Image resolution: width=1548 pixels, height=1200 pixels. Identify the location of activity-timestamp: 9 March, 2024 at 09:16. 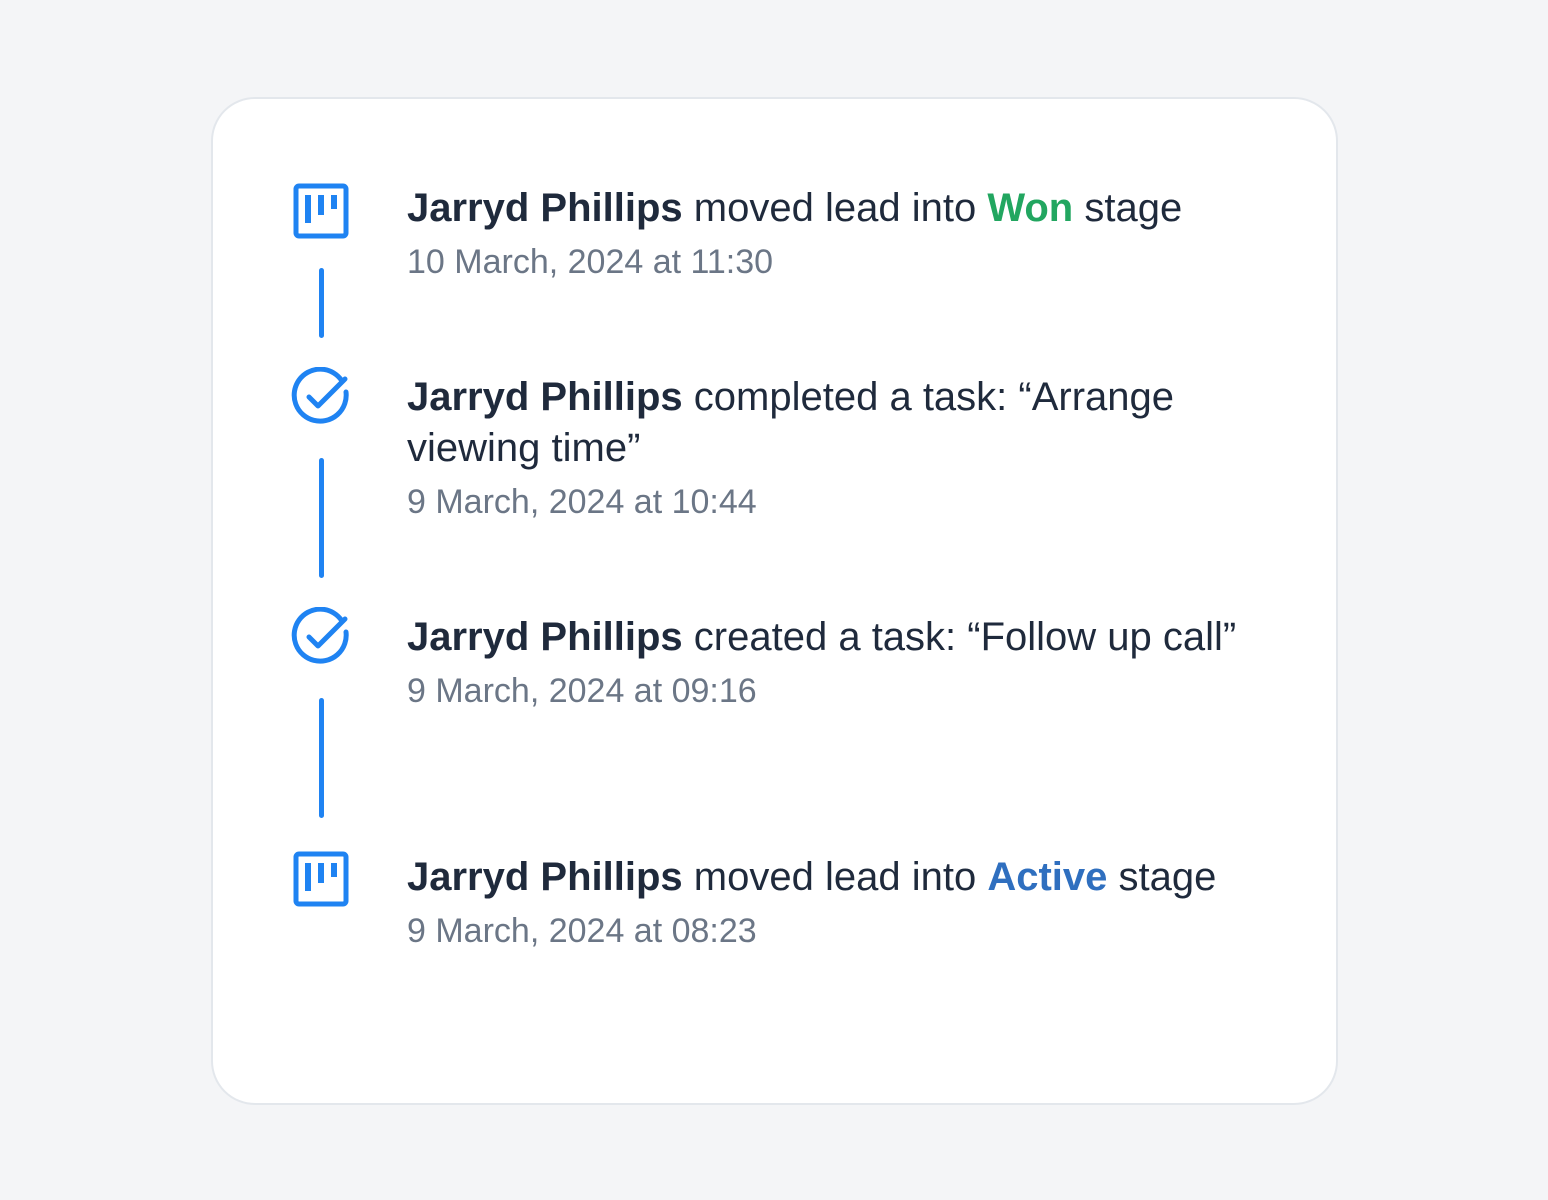
(582, 691).